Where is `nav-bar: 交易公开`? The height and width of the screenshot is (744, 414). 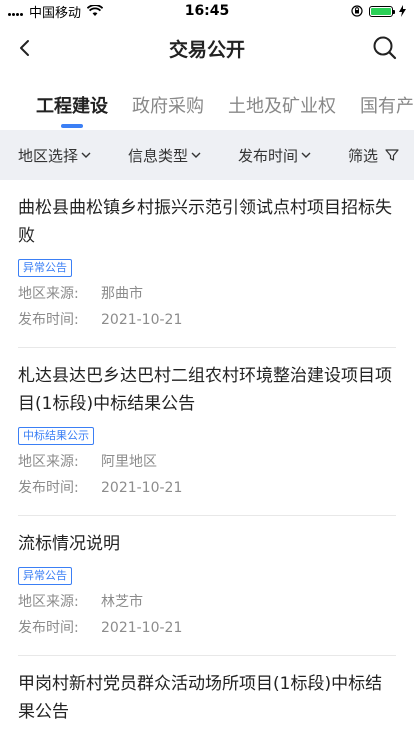 nav-bar: 交易公开 is located at coordinates (207, 48).